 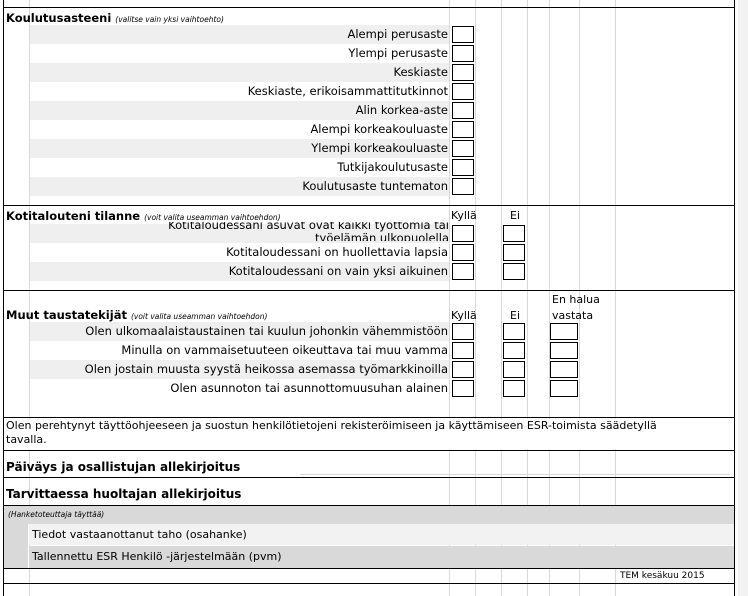 What do you see at coordinates (464, 215) in the screenshot?
I see `household-col-yes: Kyllä` at bounding box center [464, 215].